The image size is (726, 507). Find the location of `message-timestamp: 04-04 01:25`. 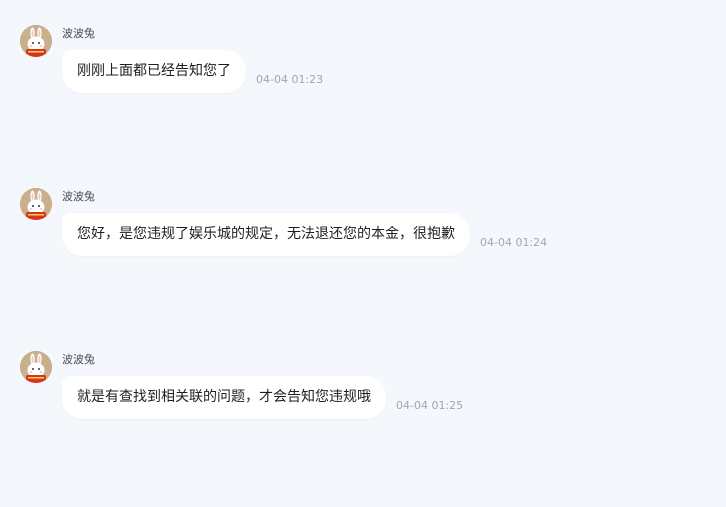

message-timestamp: 04-04 01:25 is located at coordinates (430, 405).